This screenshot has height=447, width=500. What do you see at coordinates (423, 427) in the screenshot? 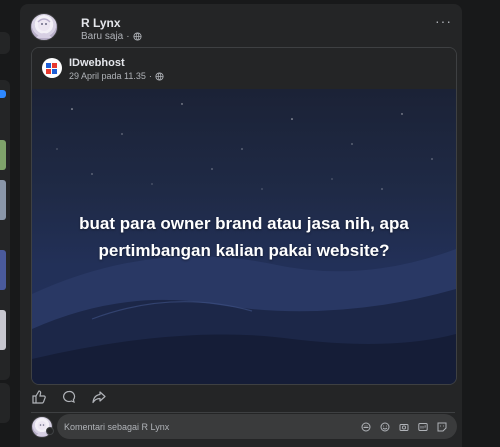
I see `gif-icon` at bounding box center [423, 427].